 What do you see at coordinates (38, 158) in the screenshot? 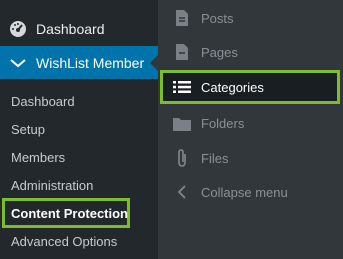
I see `submenu-item-members: Members` at bounding box center [38, 158].